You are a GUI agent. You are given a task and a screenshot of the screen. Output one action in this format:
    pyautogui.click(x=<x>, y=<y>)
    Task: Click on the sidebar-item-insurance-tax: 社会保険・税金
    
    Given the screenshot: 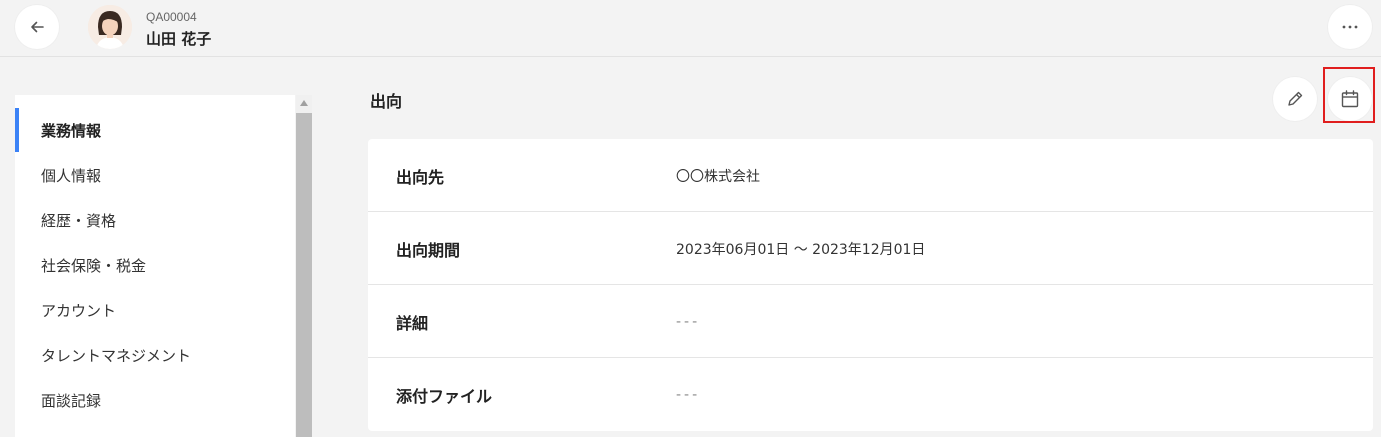 What is the action you would take?
    pyautogui.click(x=155, y=265)
    